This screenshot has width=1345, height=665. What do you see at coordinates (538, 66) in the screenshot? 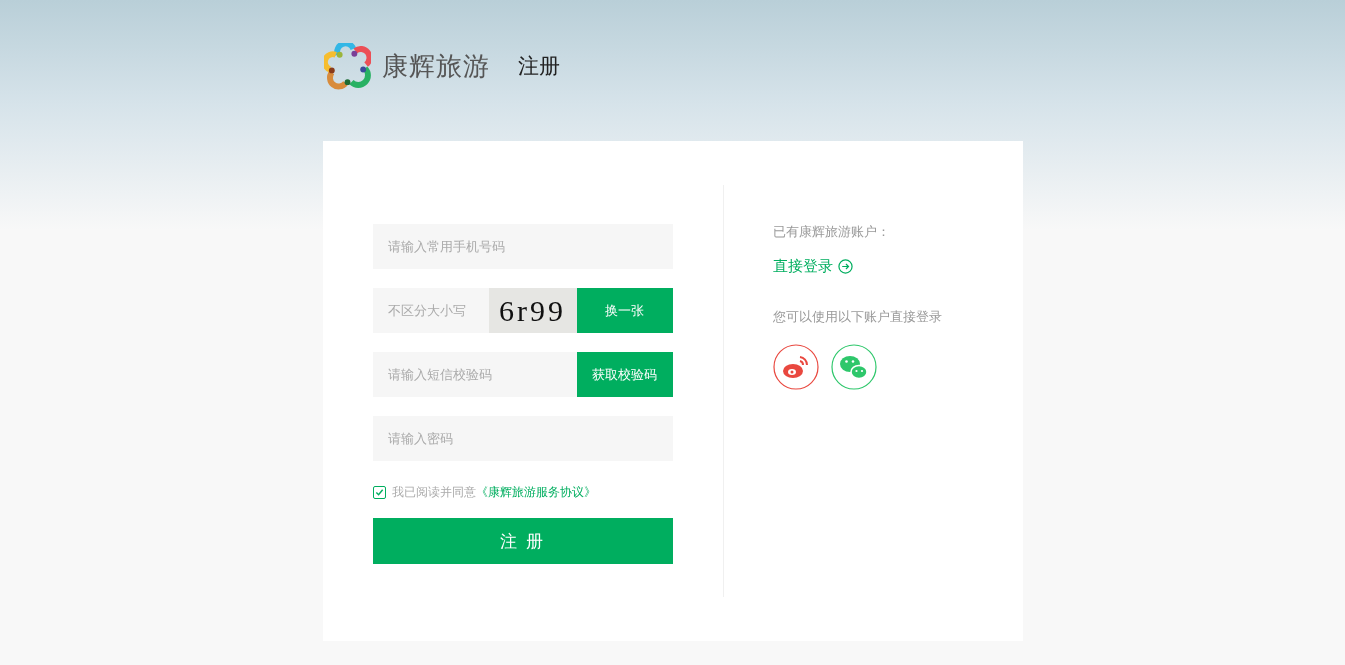
I see `page-title: 注册` at bounding box center [538, 66].